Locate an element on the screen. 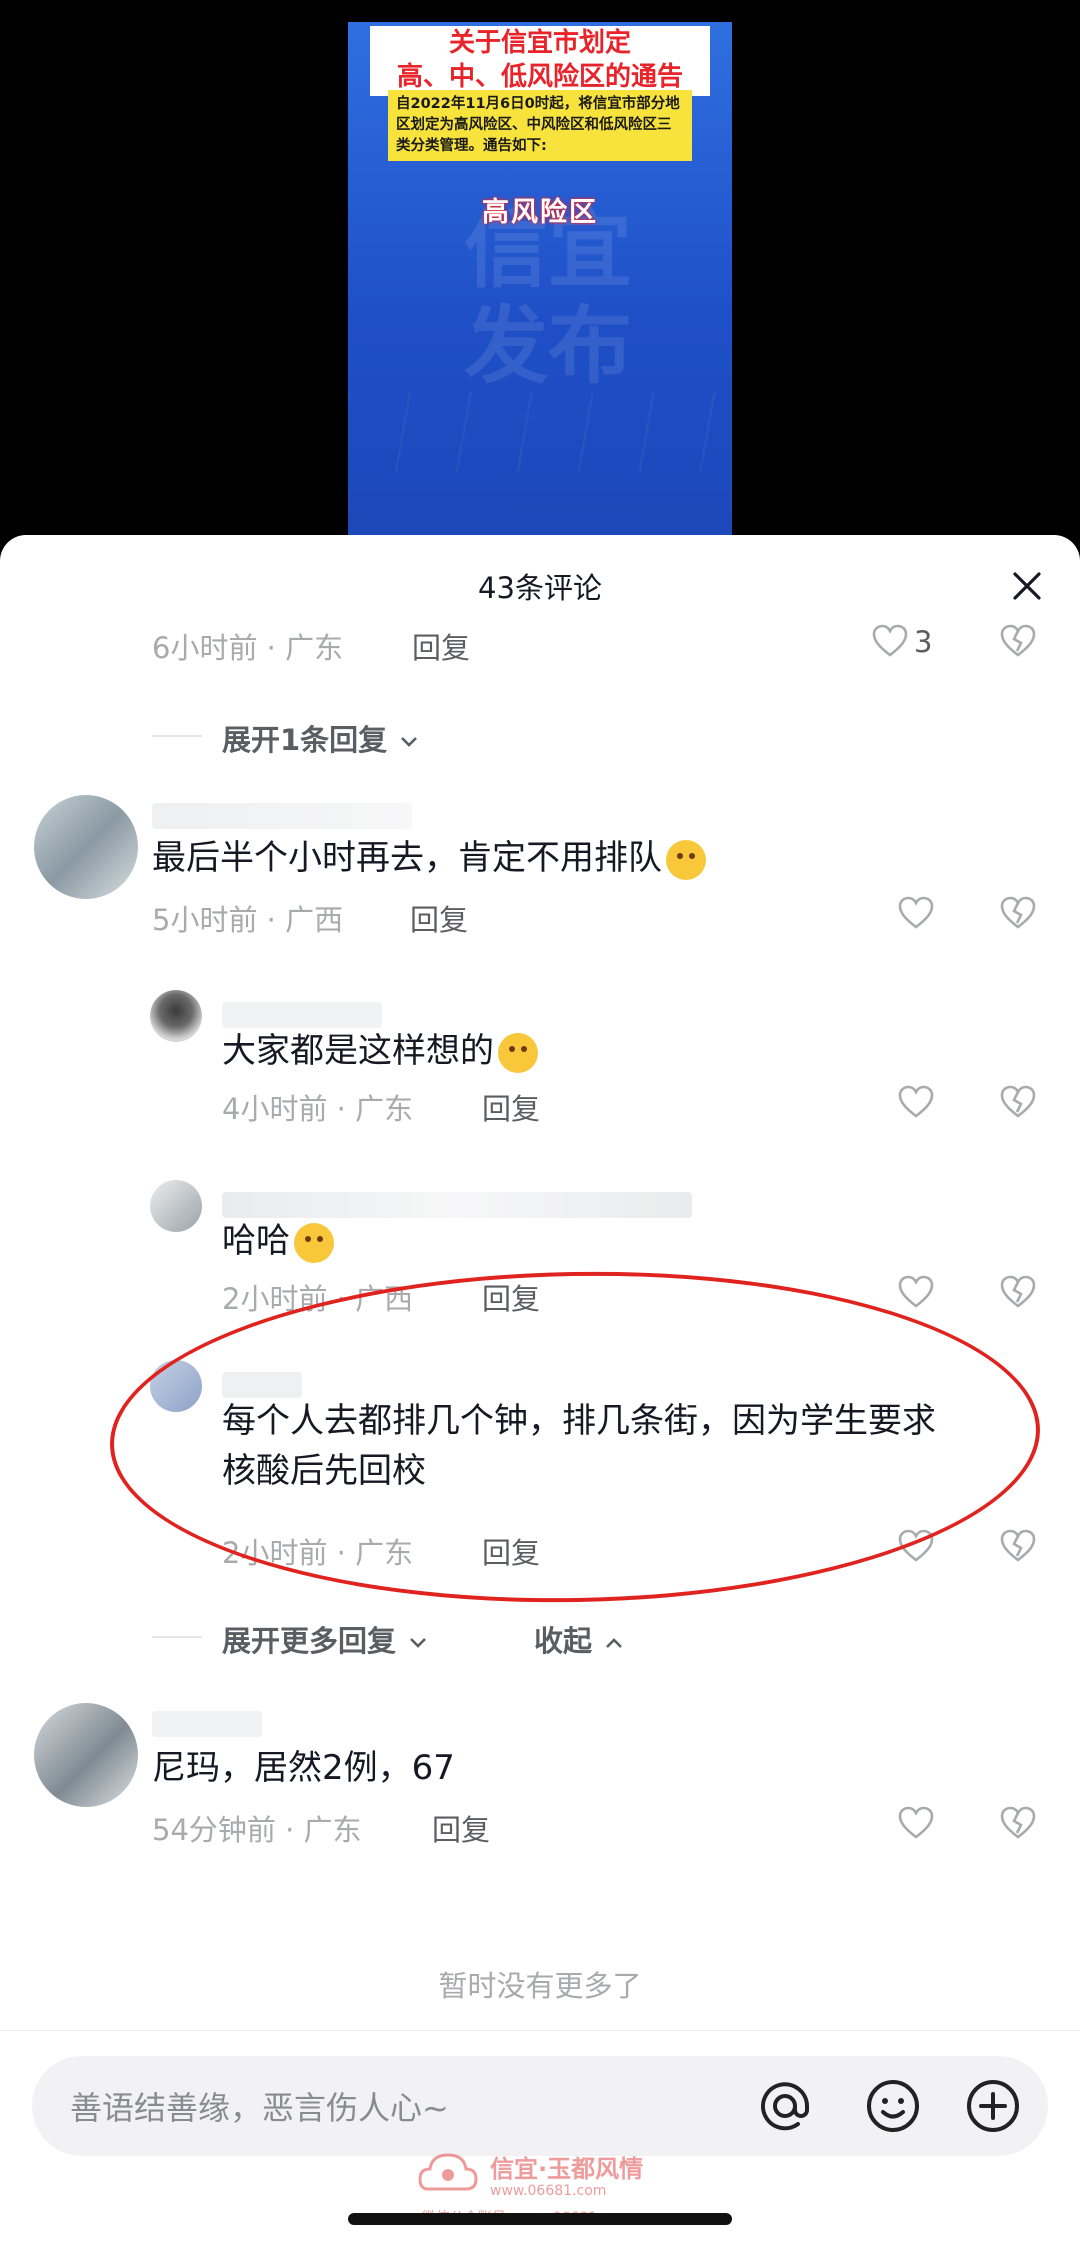  poster-title-line2: 高、中、低风险区的通告 is located at coordinates (539, 77).